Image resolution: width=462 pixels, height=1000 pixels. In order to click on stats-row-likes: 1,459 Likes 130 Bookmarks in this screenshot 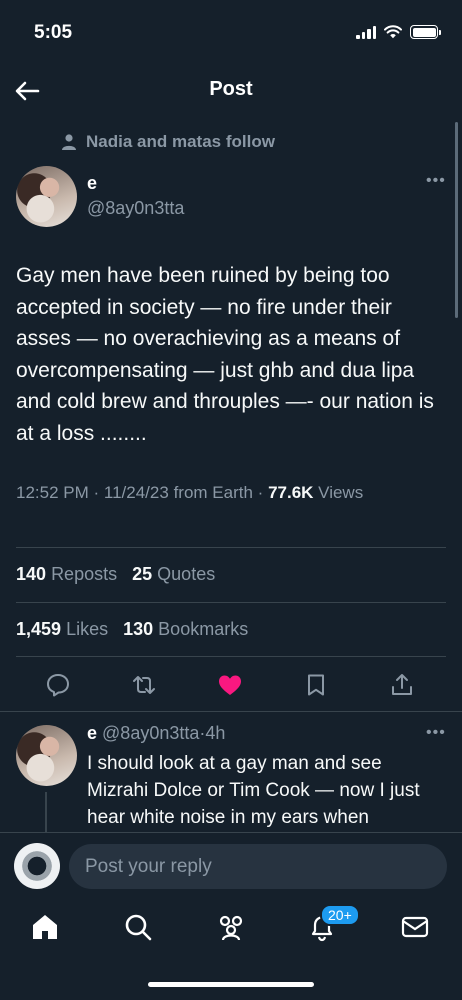, I will do `click(132, 629)`.